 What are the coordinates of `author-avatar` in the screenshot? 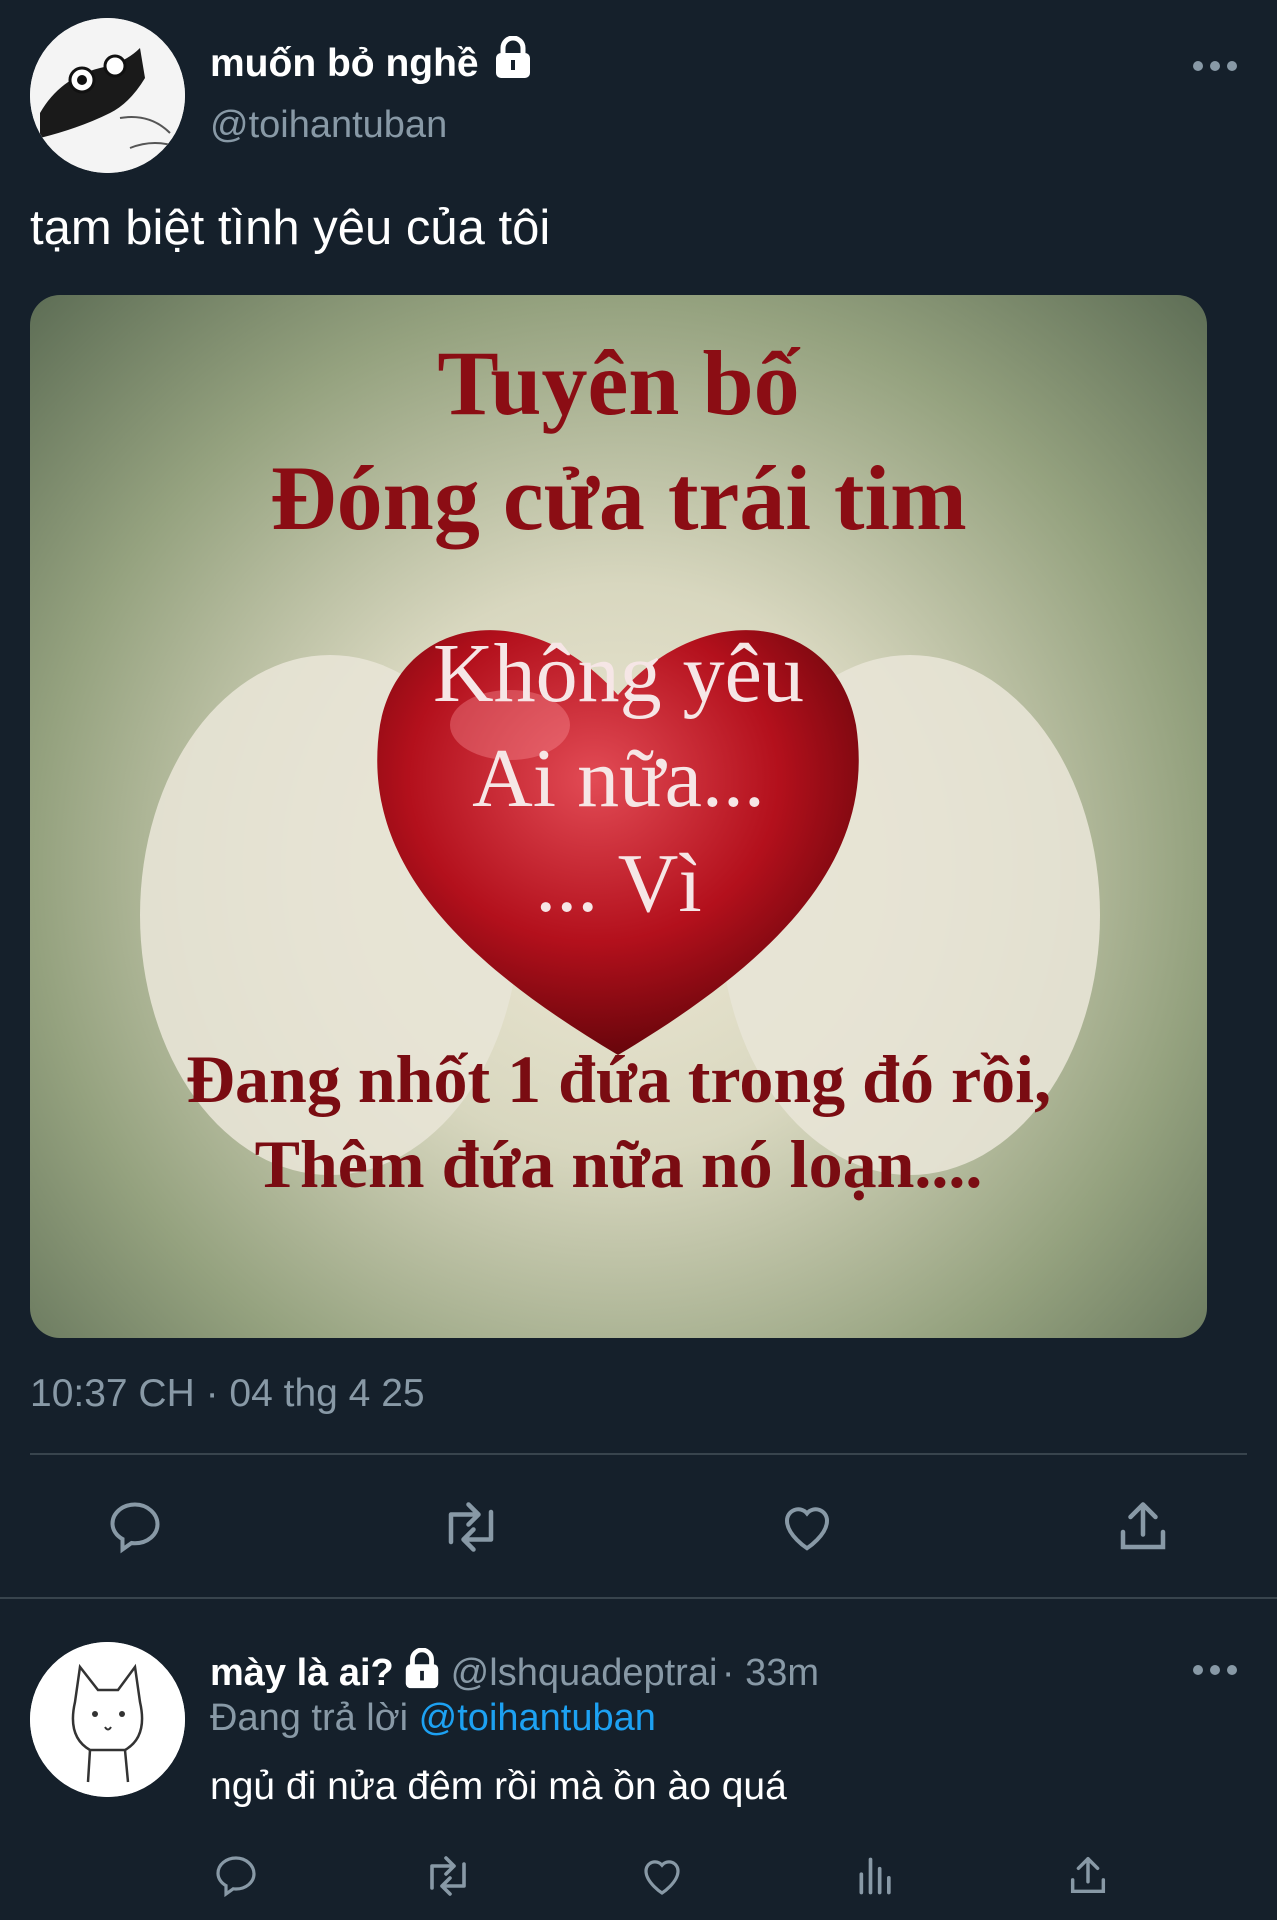 It's located at (107, 95).